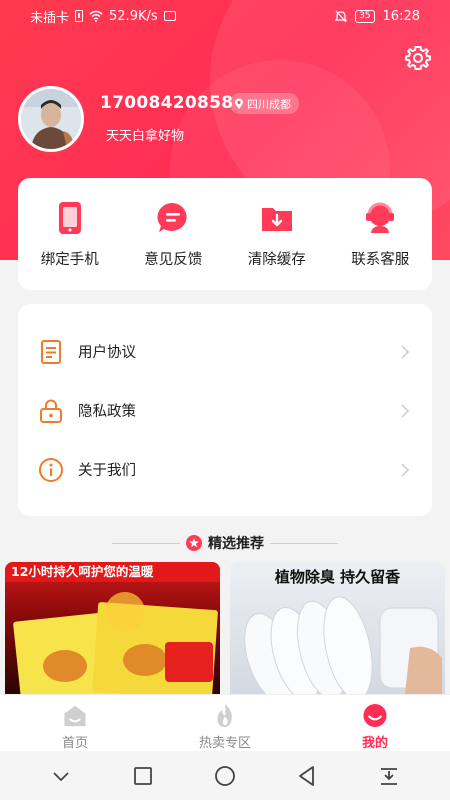 The image size is (450, 800). I want to click on menu-item-label: 用户协议, so click(107, 353).